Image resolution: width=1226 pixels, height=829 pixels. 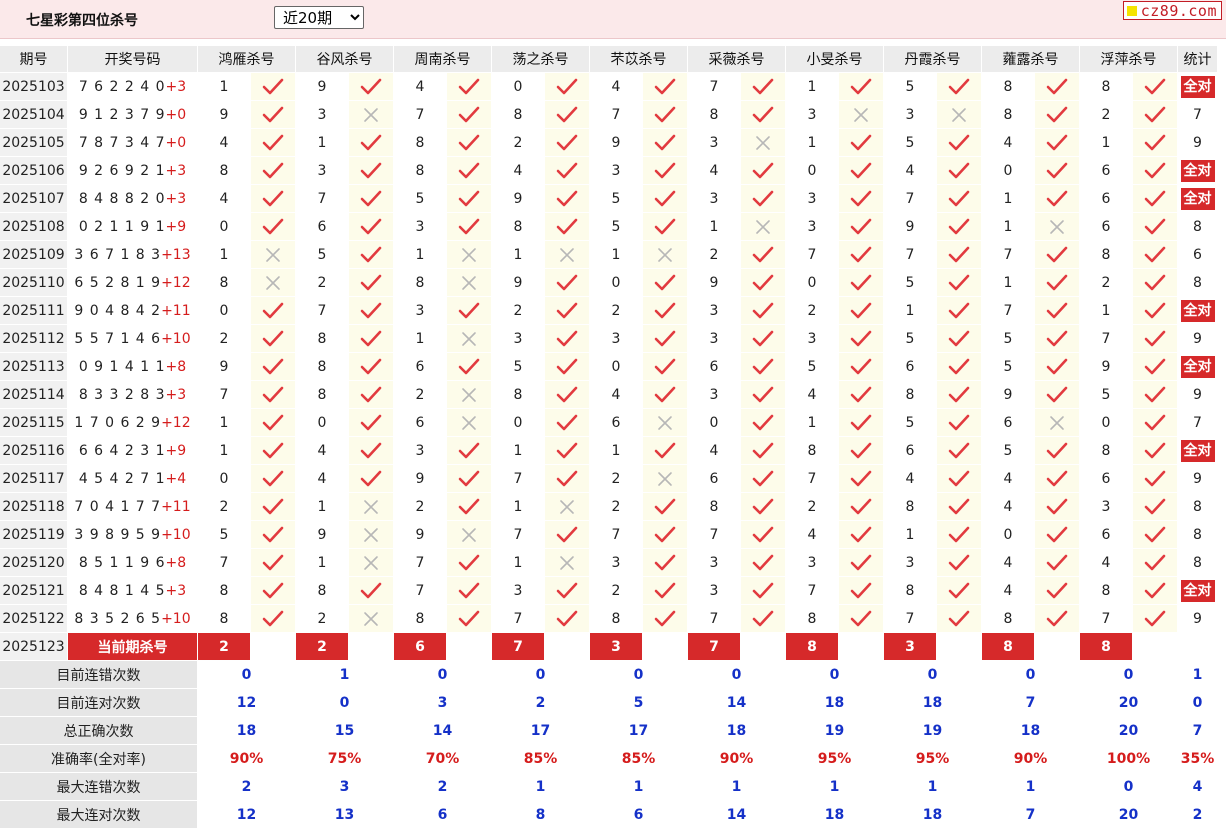 What do you see at coordinates (133, 507) in the screenshot?
I see `draw-cell: 7 0 4 1 7 7+11` at bounding box center [133, 507].